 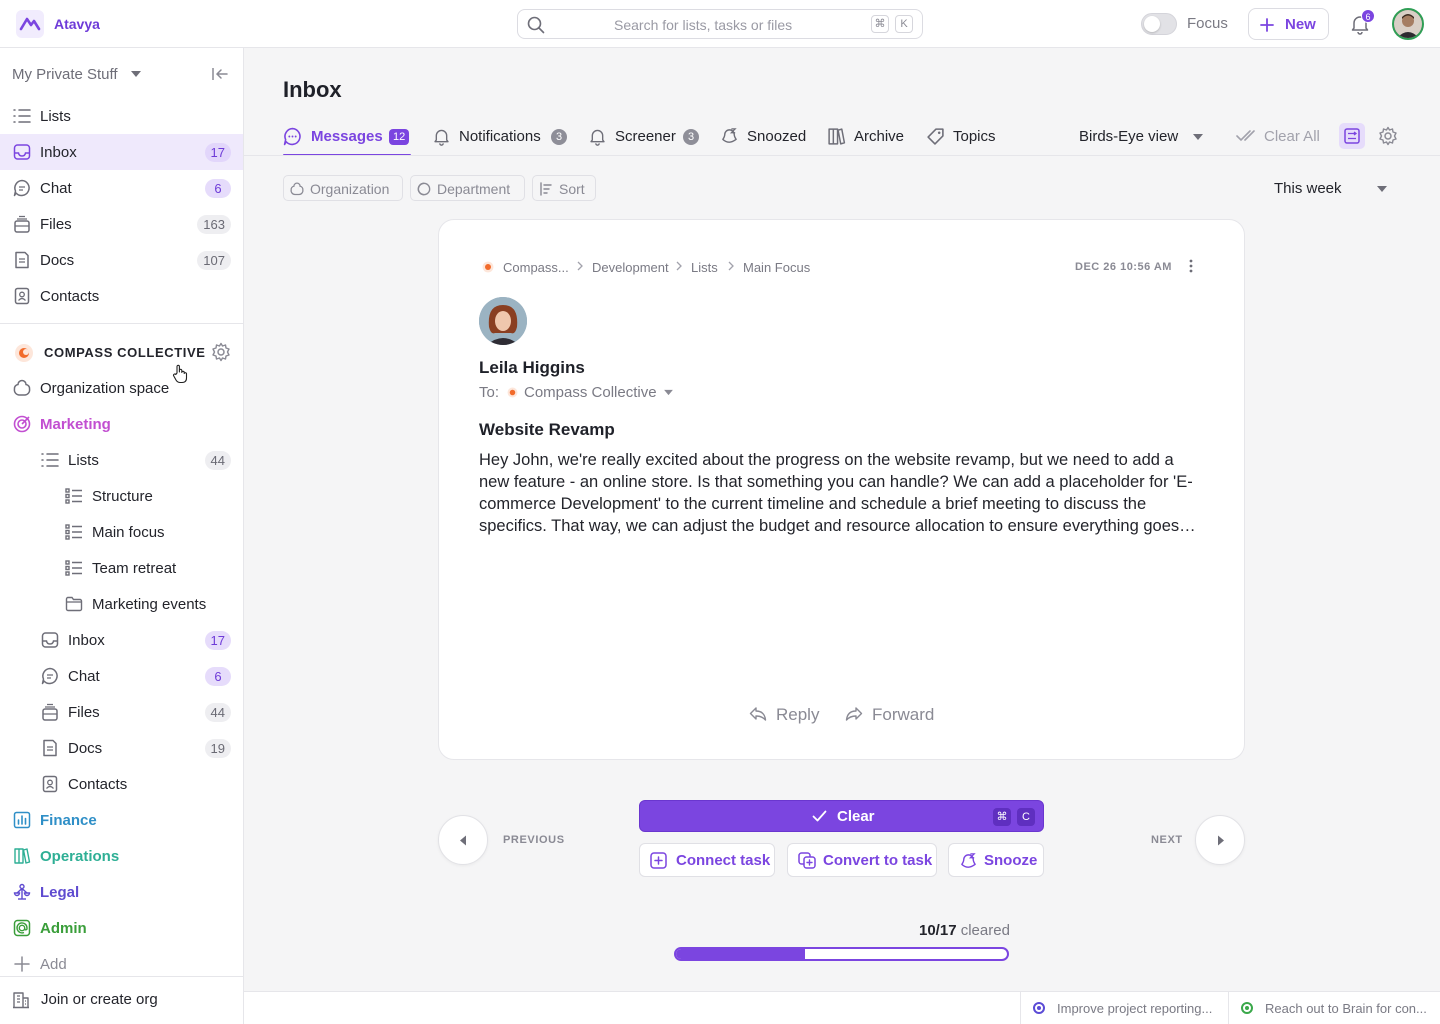 I want to click on previous-button, so click(x=463, y=840).